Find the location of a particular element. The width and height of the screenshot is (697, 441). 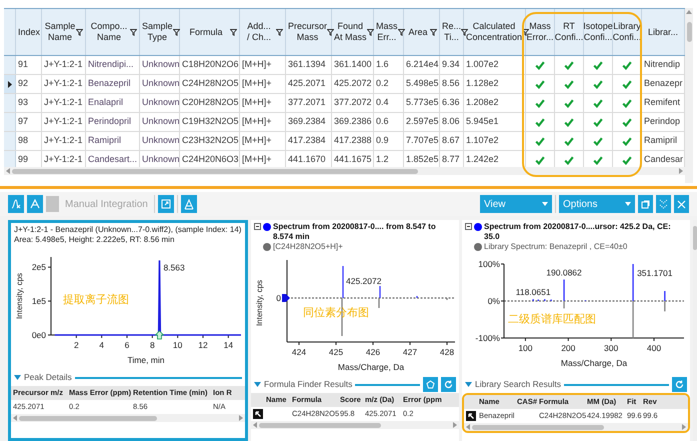

label-peak-icon is located at coordinates (189, 204).